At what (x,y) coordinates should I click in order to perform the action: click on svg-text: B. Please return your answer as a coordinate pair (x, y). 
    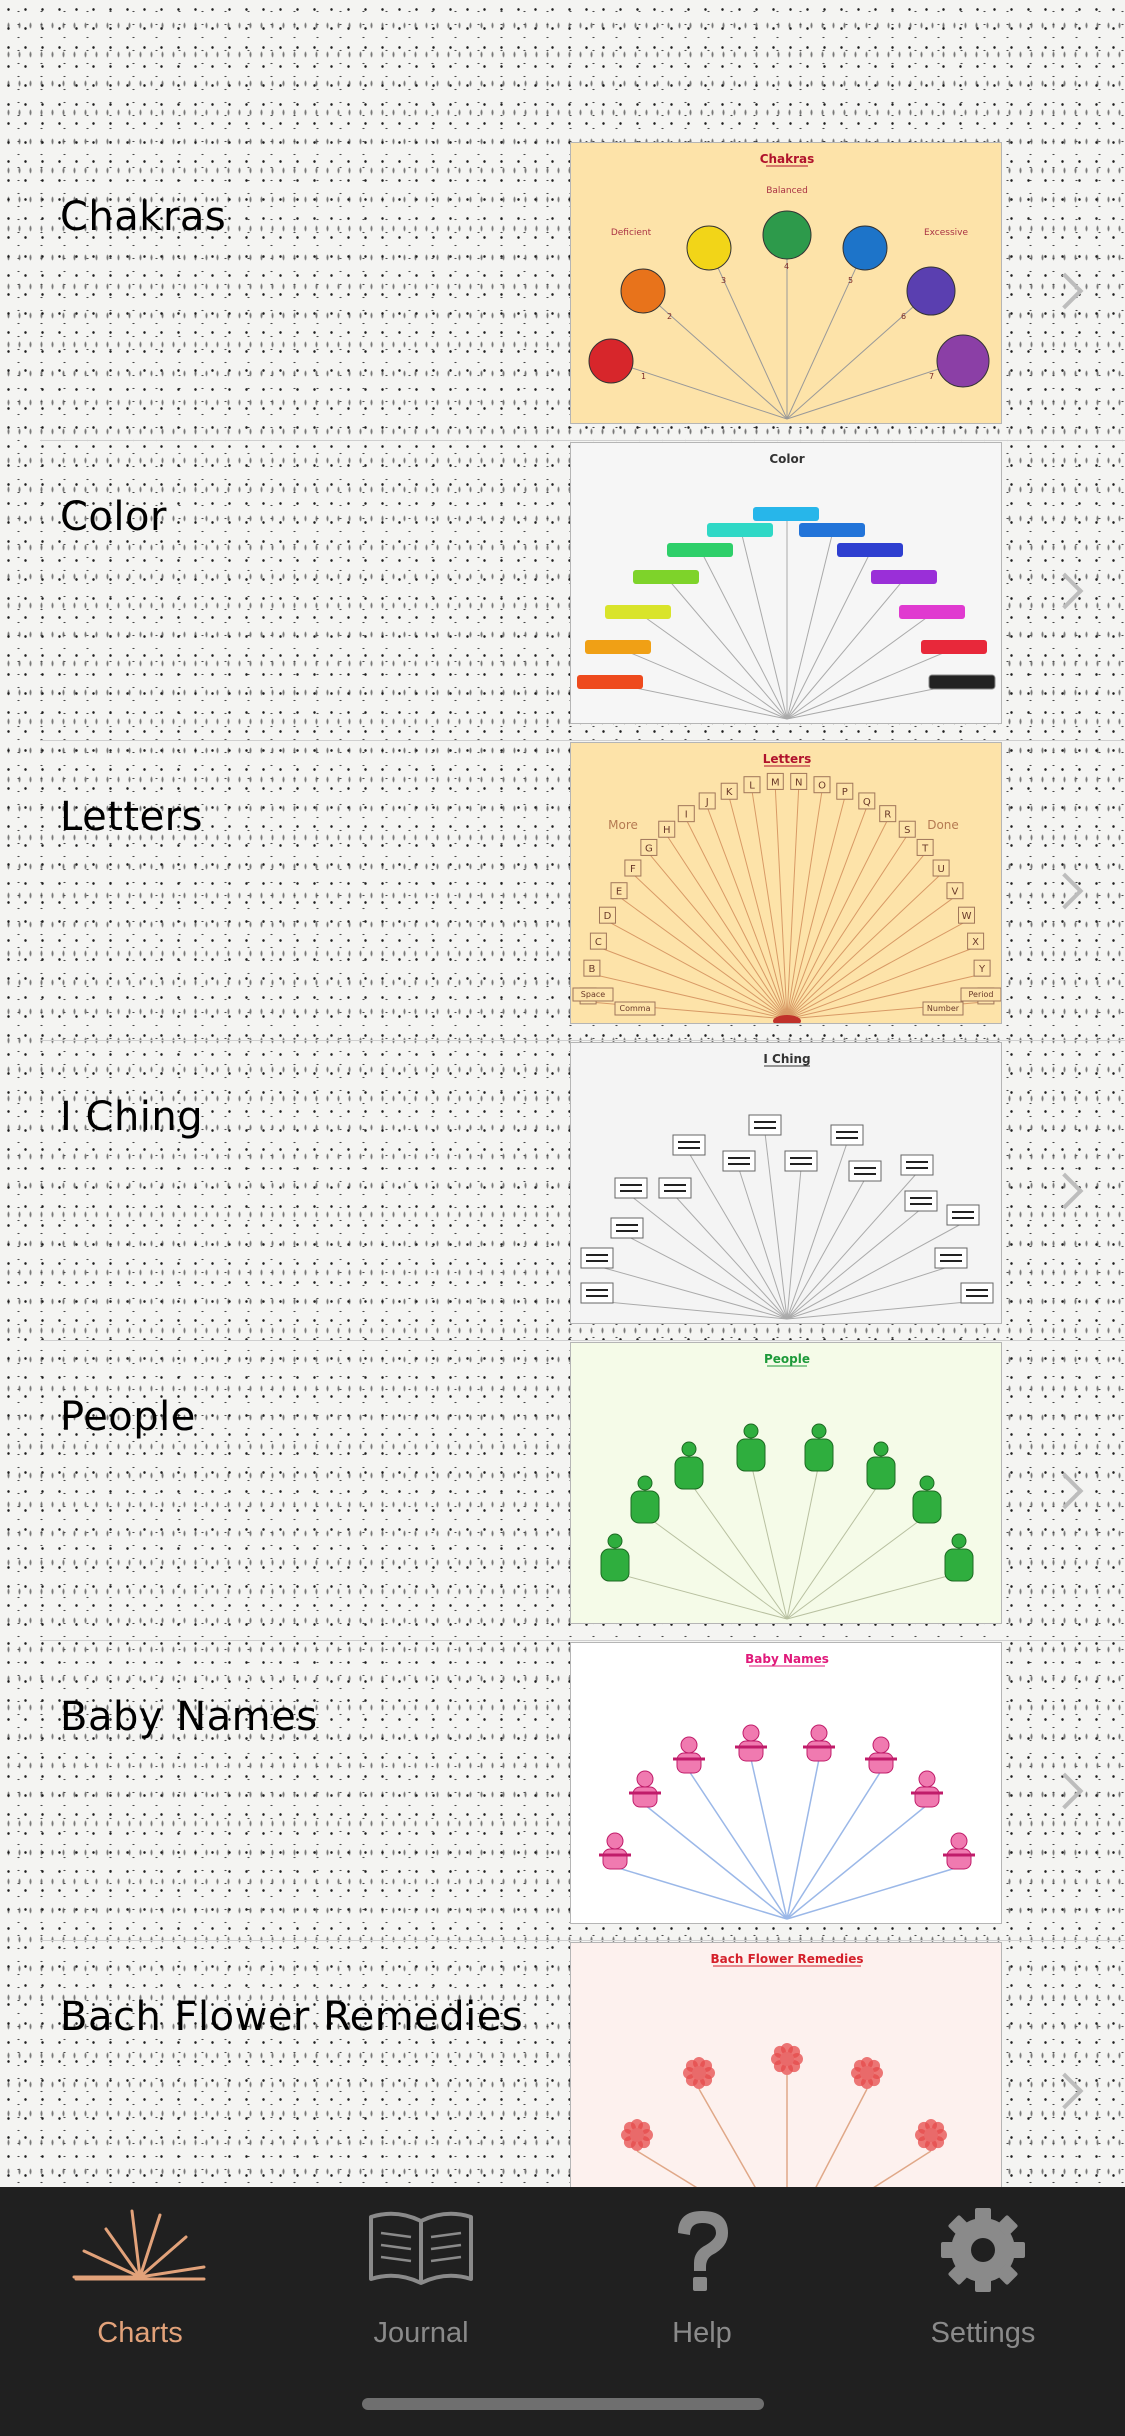
    Looking at the image, I should click on (591, 969).